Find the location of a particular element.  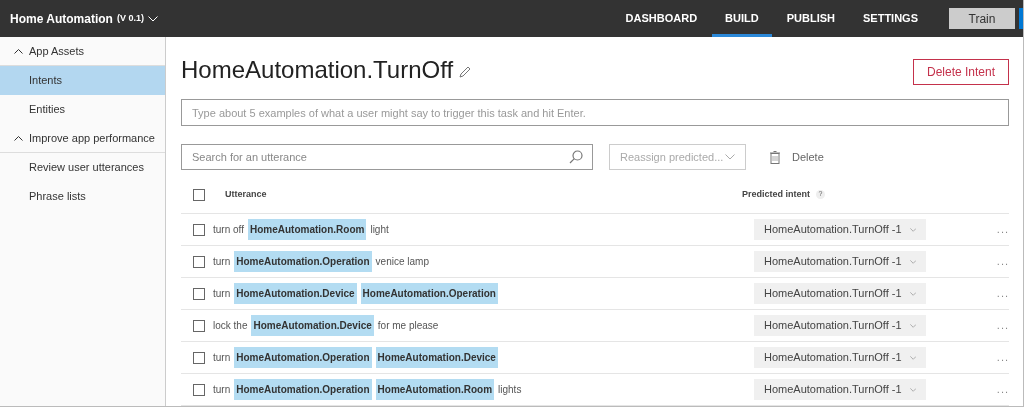

utterance-text: for me please is located at coordinates (408, 326).